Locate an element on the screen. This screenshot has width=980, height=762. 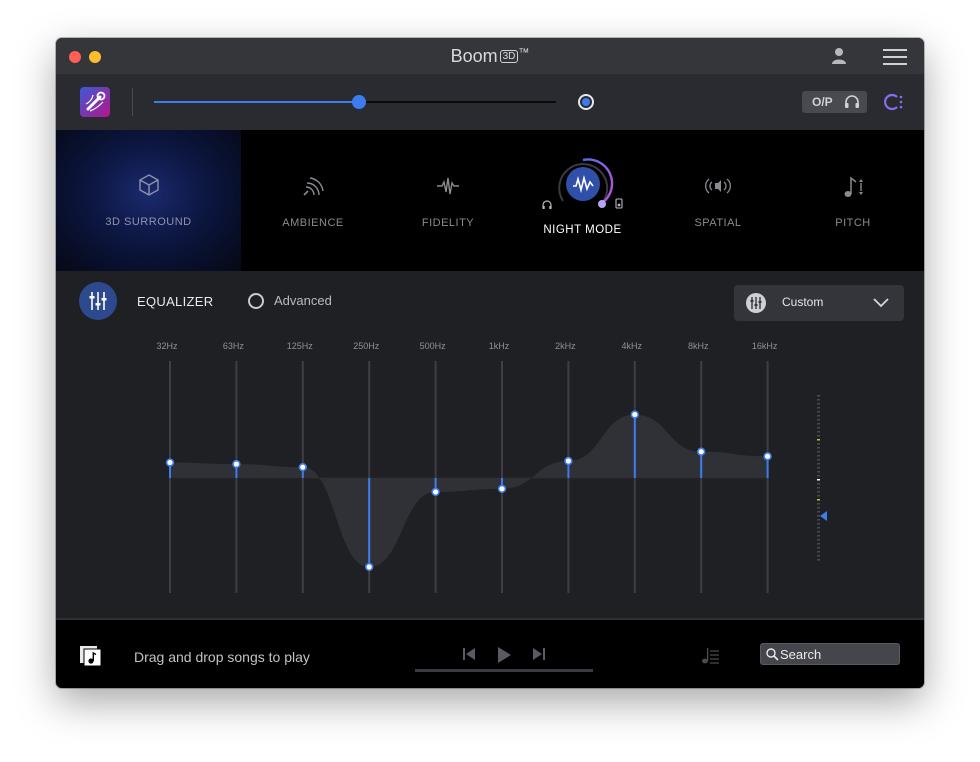
band-frequency-label: 8kHz is located at coordinates (698, 346).